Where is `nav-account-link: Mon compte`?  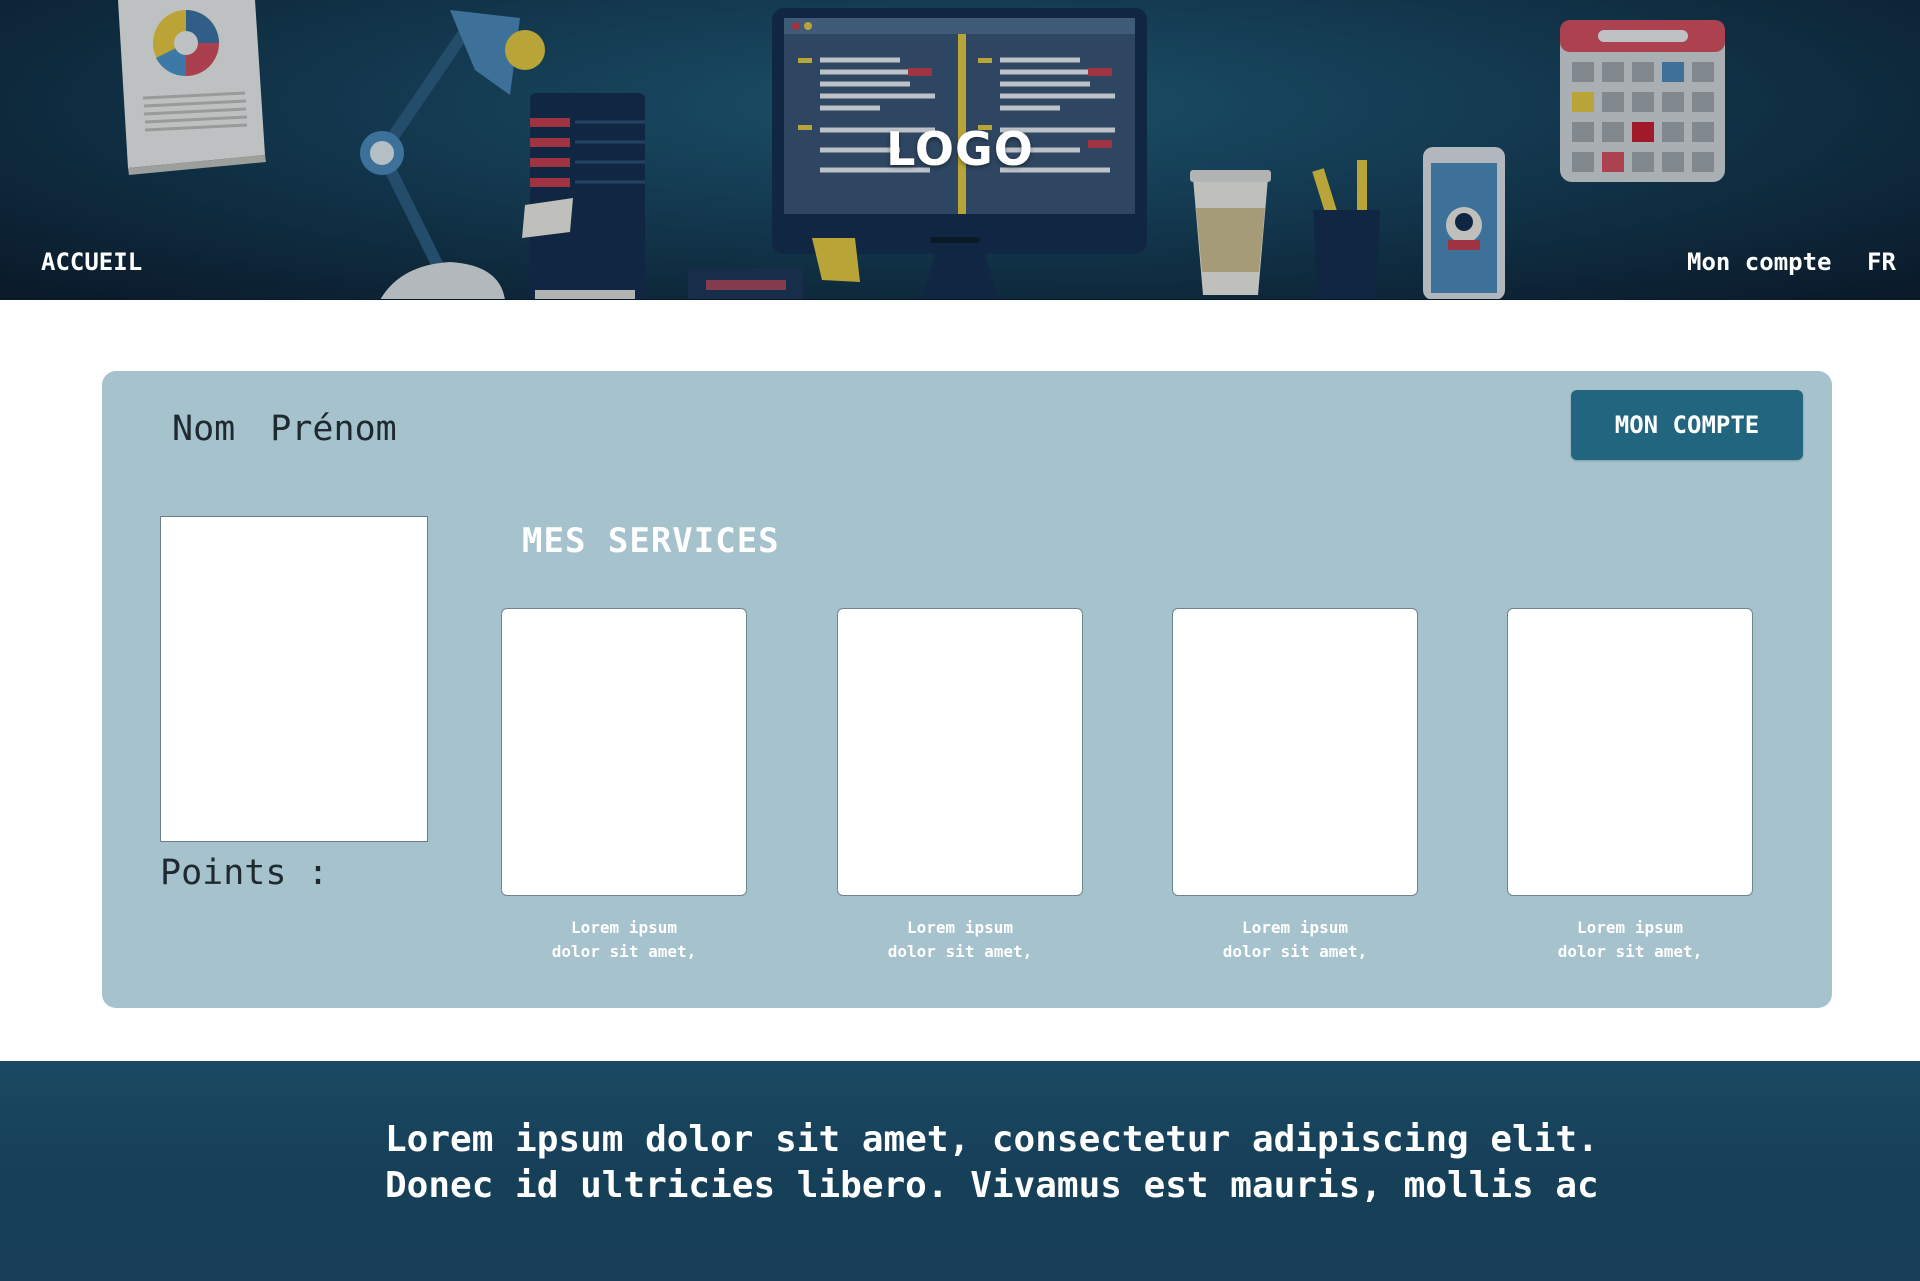 nav-account-link: Mon compte is located at coordinates (1759, 262).